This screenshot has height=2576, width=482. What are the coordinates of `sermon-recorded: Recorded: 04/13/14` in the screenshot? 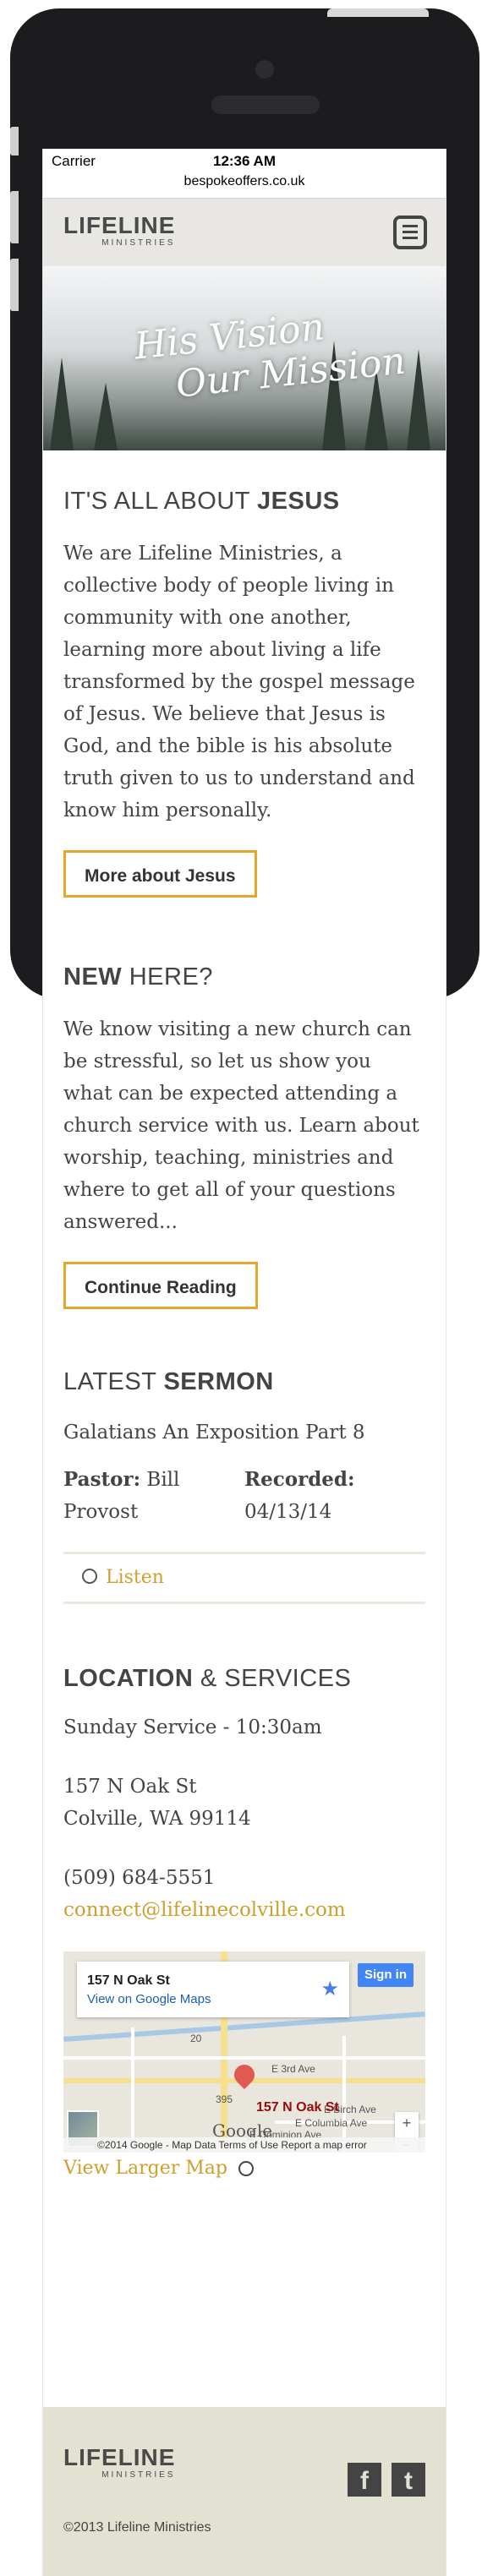 It's located at (299, 1495).